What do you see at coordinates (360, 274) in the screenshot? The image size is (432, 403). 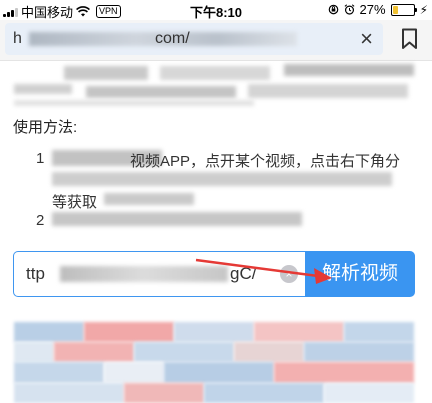 I see `parse-video-button: 解析视频` at bounding box center [360, 274].